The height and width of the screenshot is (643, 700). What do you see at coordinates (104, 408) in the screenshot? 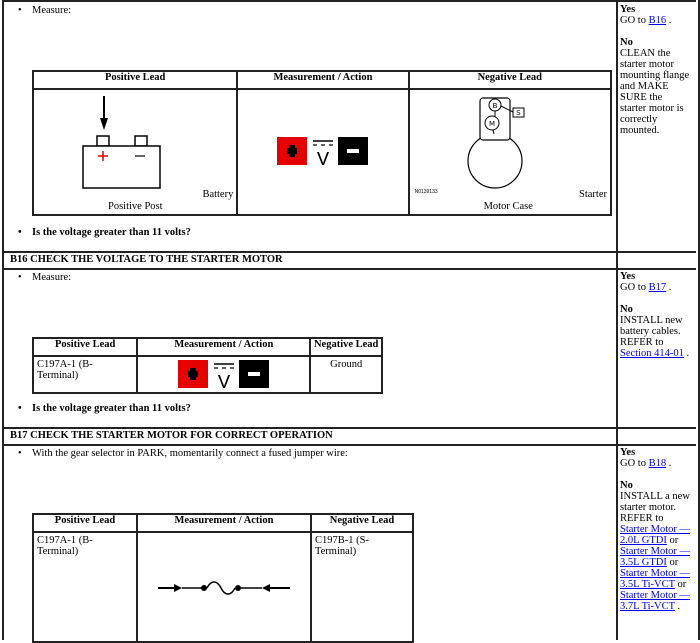
I see `question-b16: Is the voltage greater than 11 volts?` at bounding box center [104, 408].